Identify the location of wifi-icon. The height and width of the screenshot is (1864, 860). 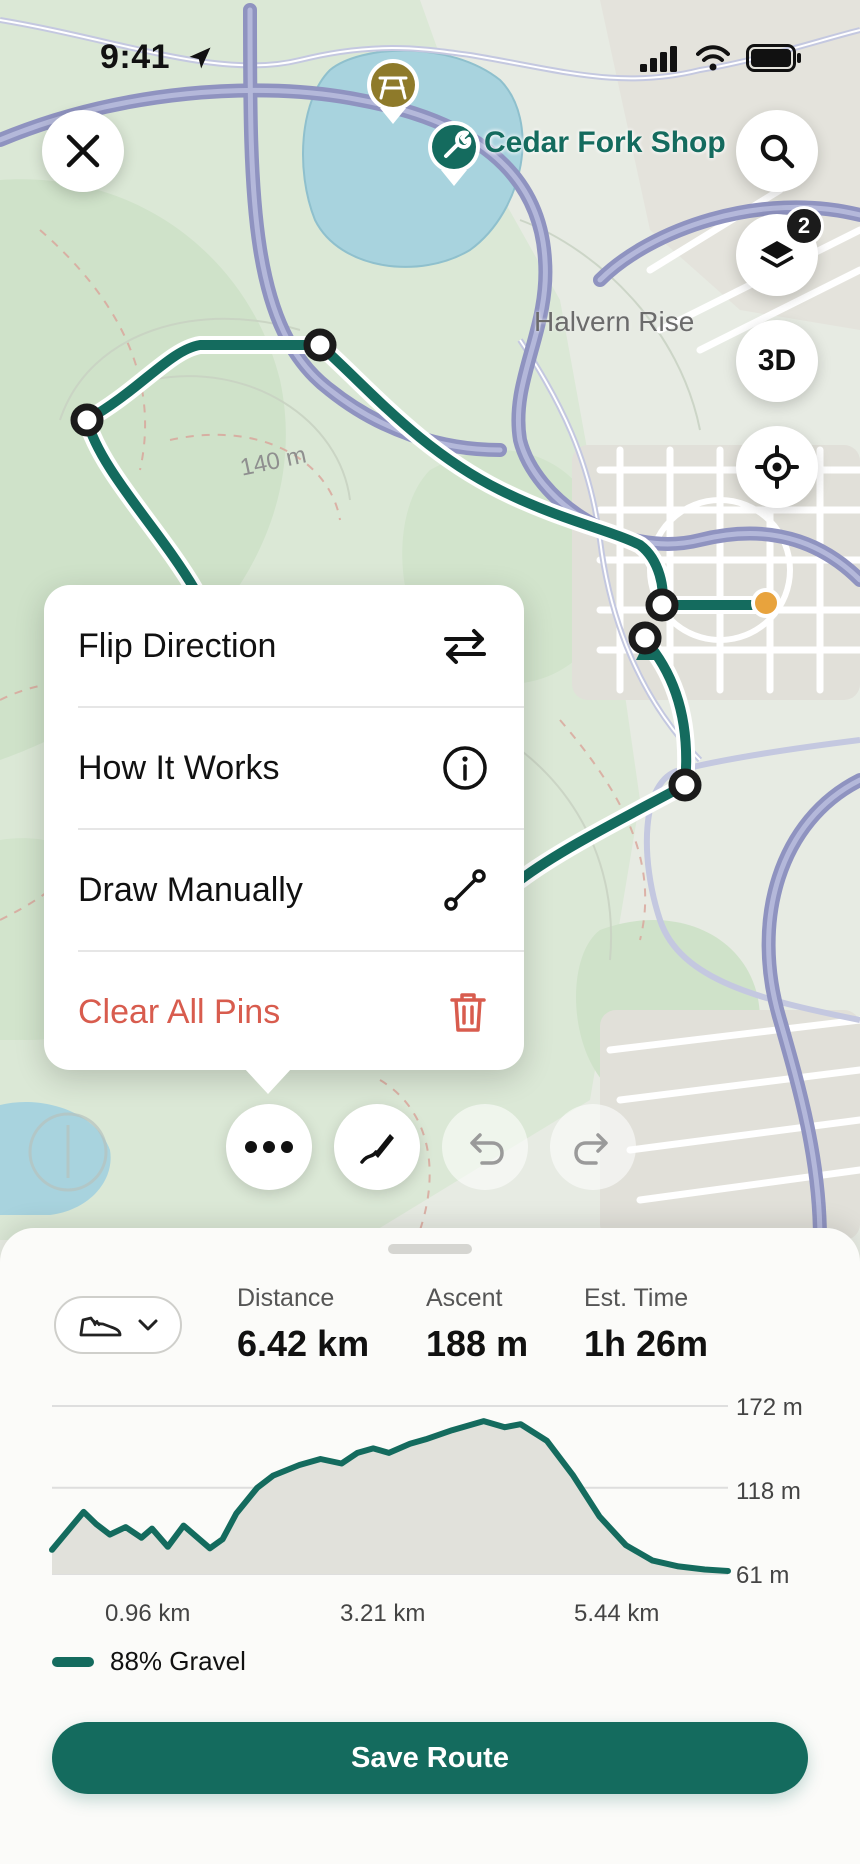
(713, 58).